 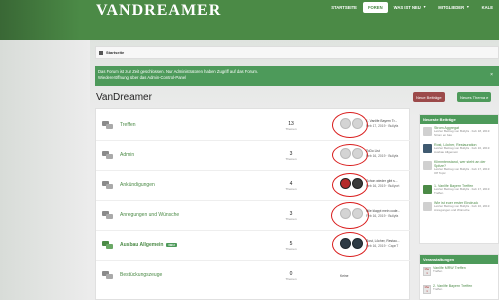 I want to click on list-item: Mar 1 2. Vanlife Bayern Treffen Treffen, so click(x=459, y=291).